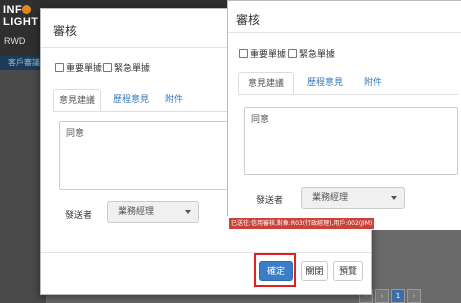 Image resolution: width=461 pixels, height=303 pixels. I want to click on tab-bar: 意見建議 歷程意見 附件, so click(348, 83).